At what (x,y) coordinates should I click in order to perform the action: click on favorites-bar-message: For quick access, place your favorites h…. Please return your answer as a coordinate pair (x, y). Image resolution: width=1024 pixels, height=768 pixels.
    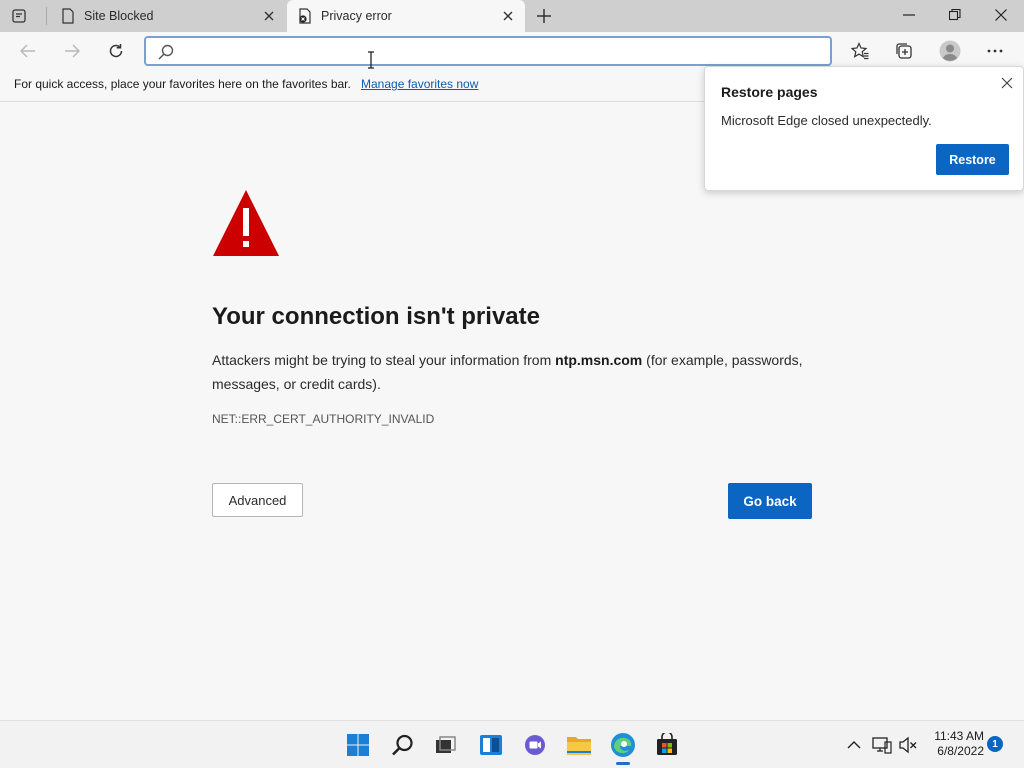
    Looking at the image, I should click on (182, 84).